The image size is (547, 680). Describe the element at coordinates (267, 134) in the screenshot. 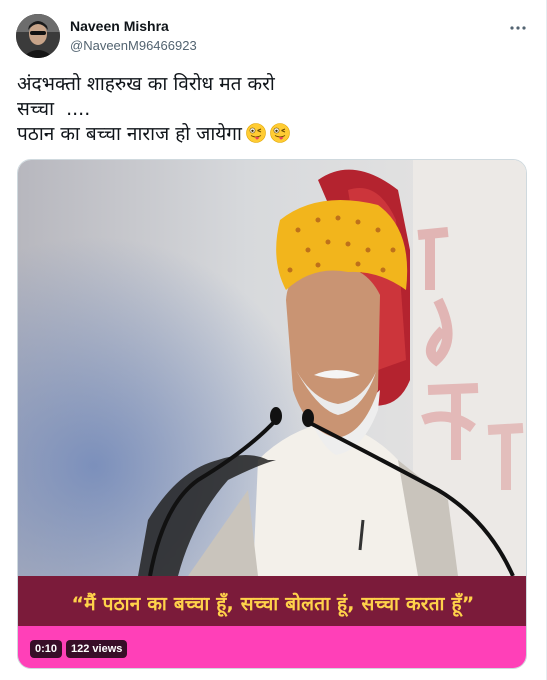

I see `tweet-line-with-emoji: पठान का बच्चा नाराज हो जायेगा` at that location.